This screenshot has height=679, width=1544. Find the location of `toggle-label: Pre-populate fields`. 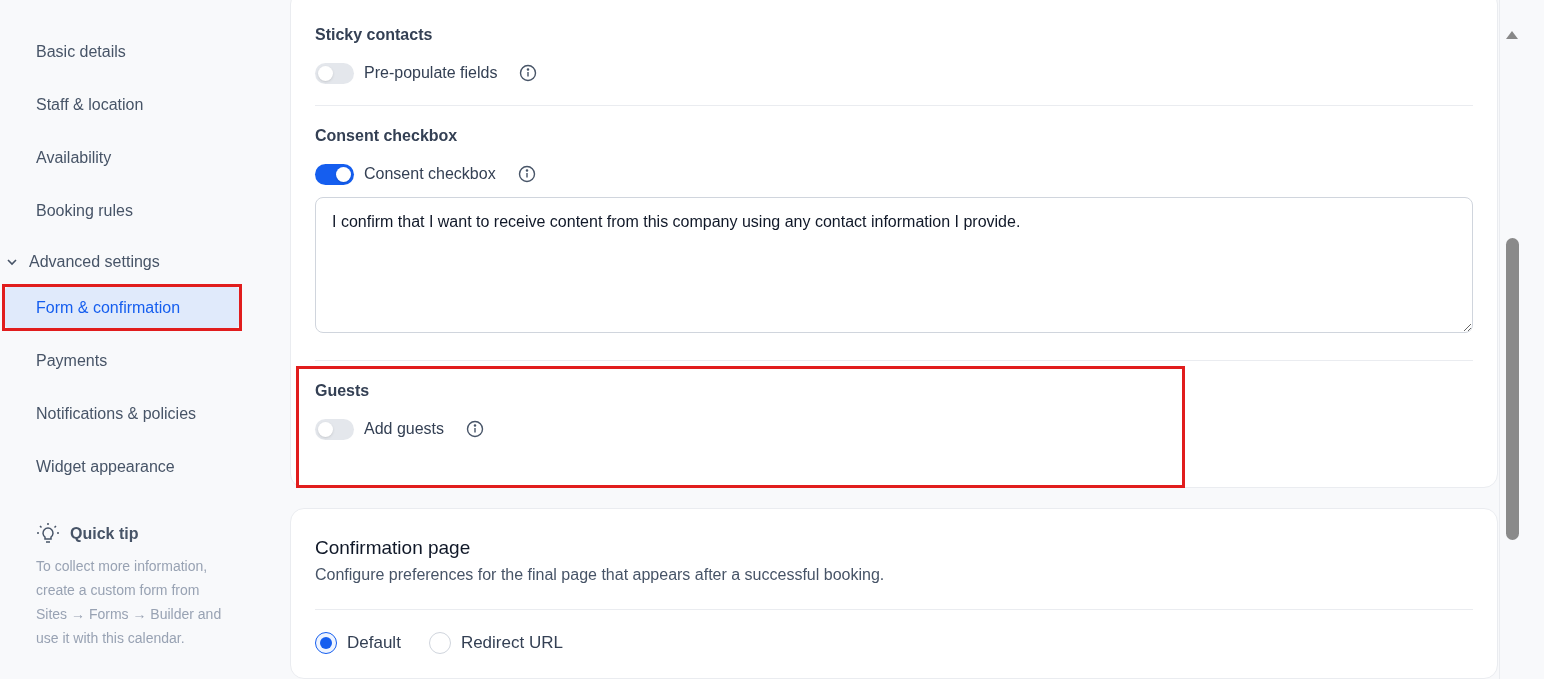

toggle-label: Pre-populate fields is located at coordinates (431, 73).